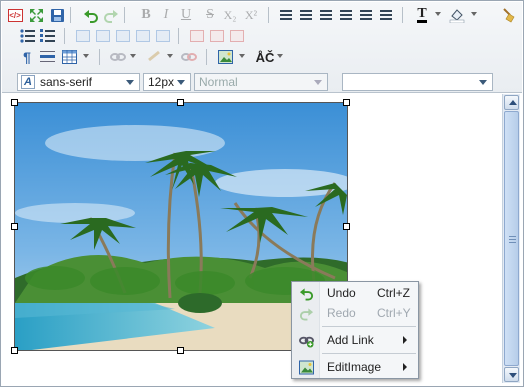 The width and height of the screenshot is (524, 387). I want to click on table-merge-cells-button, so click(163, 36).